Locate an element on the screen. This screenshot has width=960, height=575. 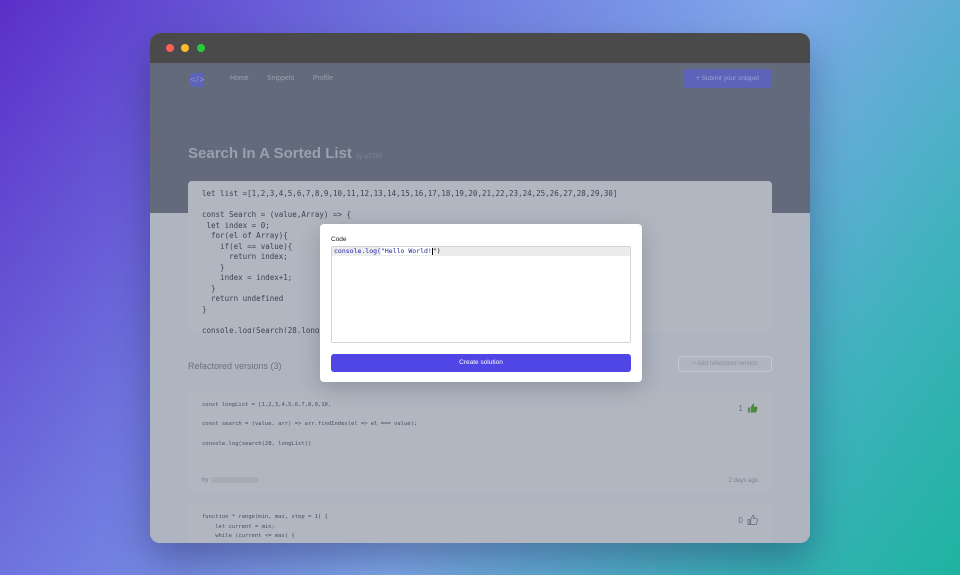
code-line: function * range(min, max, step = 1) { is located at coordinates (265, 517).